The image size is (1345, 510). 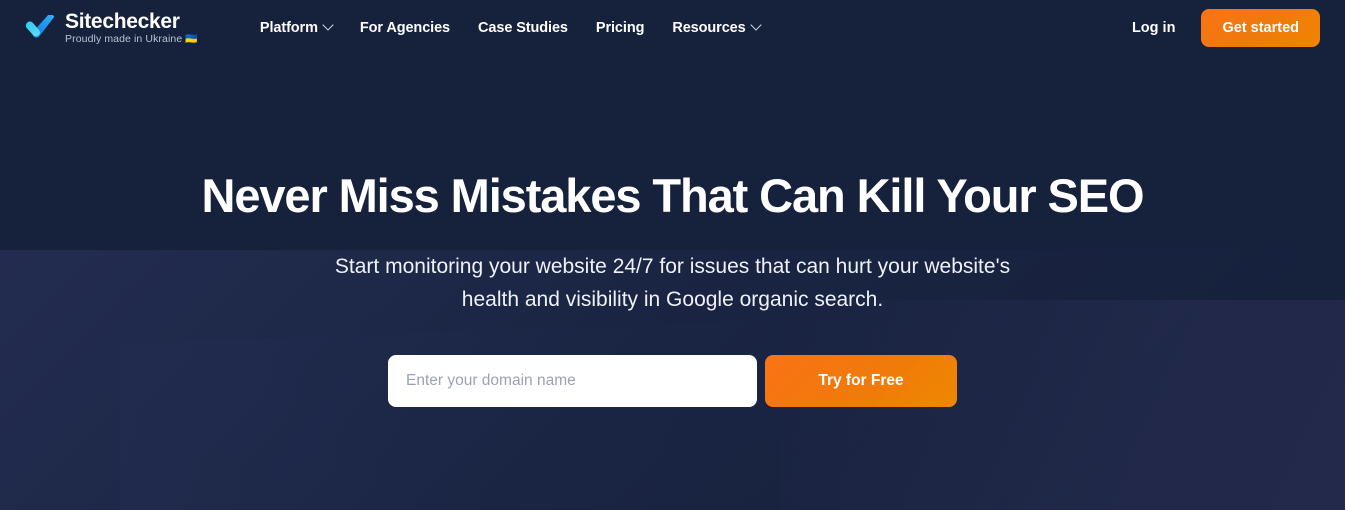 I want to click on nav-item-platform-label: Platform, so click(x=288, y=28).